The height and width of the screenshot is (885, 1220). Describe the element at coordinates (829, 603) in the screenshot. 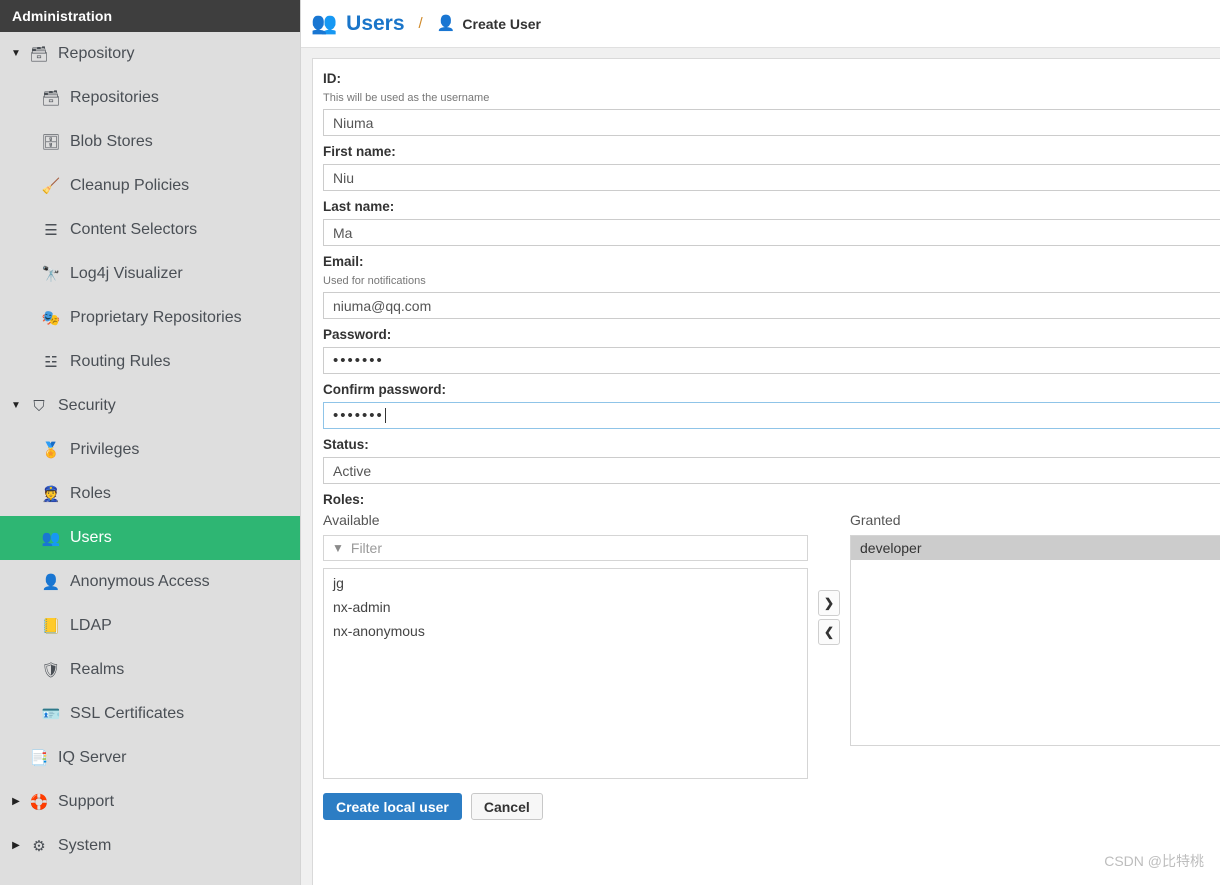

I see `move-right-button: ❯` at that location.